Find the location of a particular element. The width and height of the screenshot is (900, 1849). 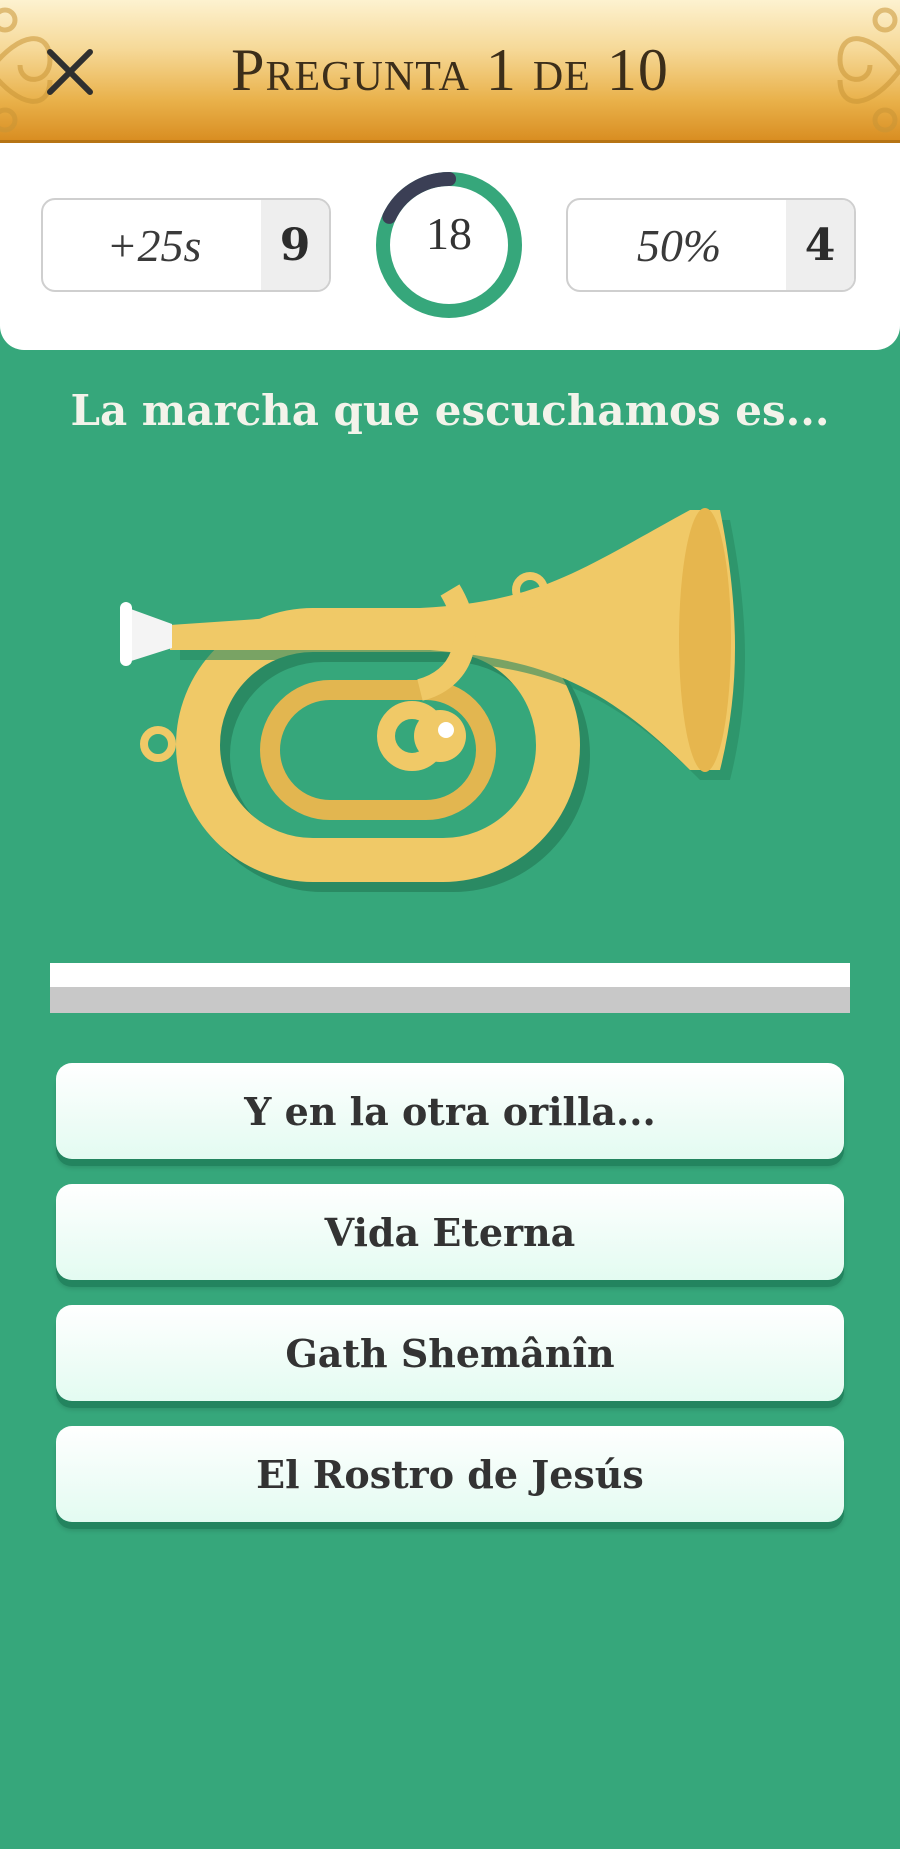

fifty-fifty-button: 50% 4 is located at coordinates (711, 245).